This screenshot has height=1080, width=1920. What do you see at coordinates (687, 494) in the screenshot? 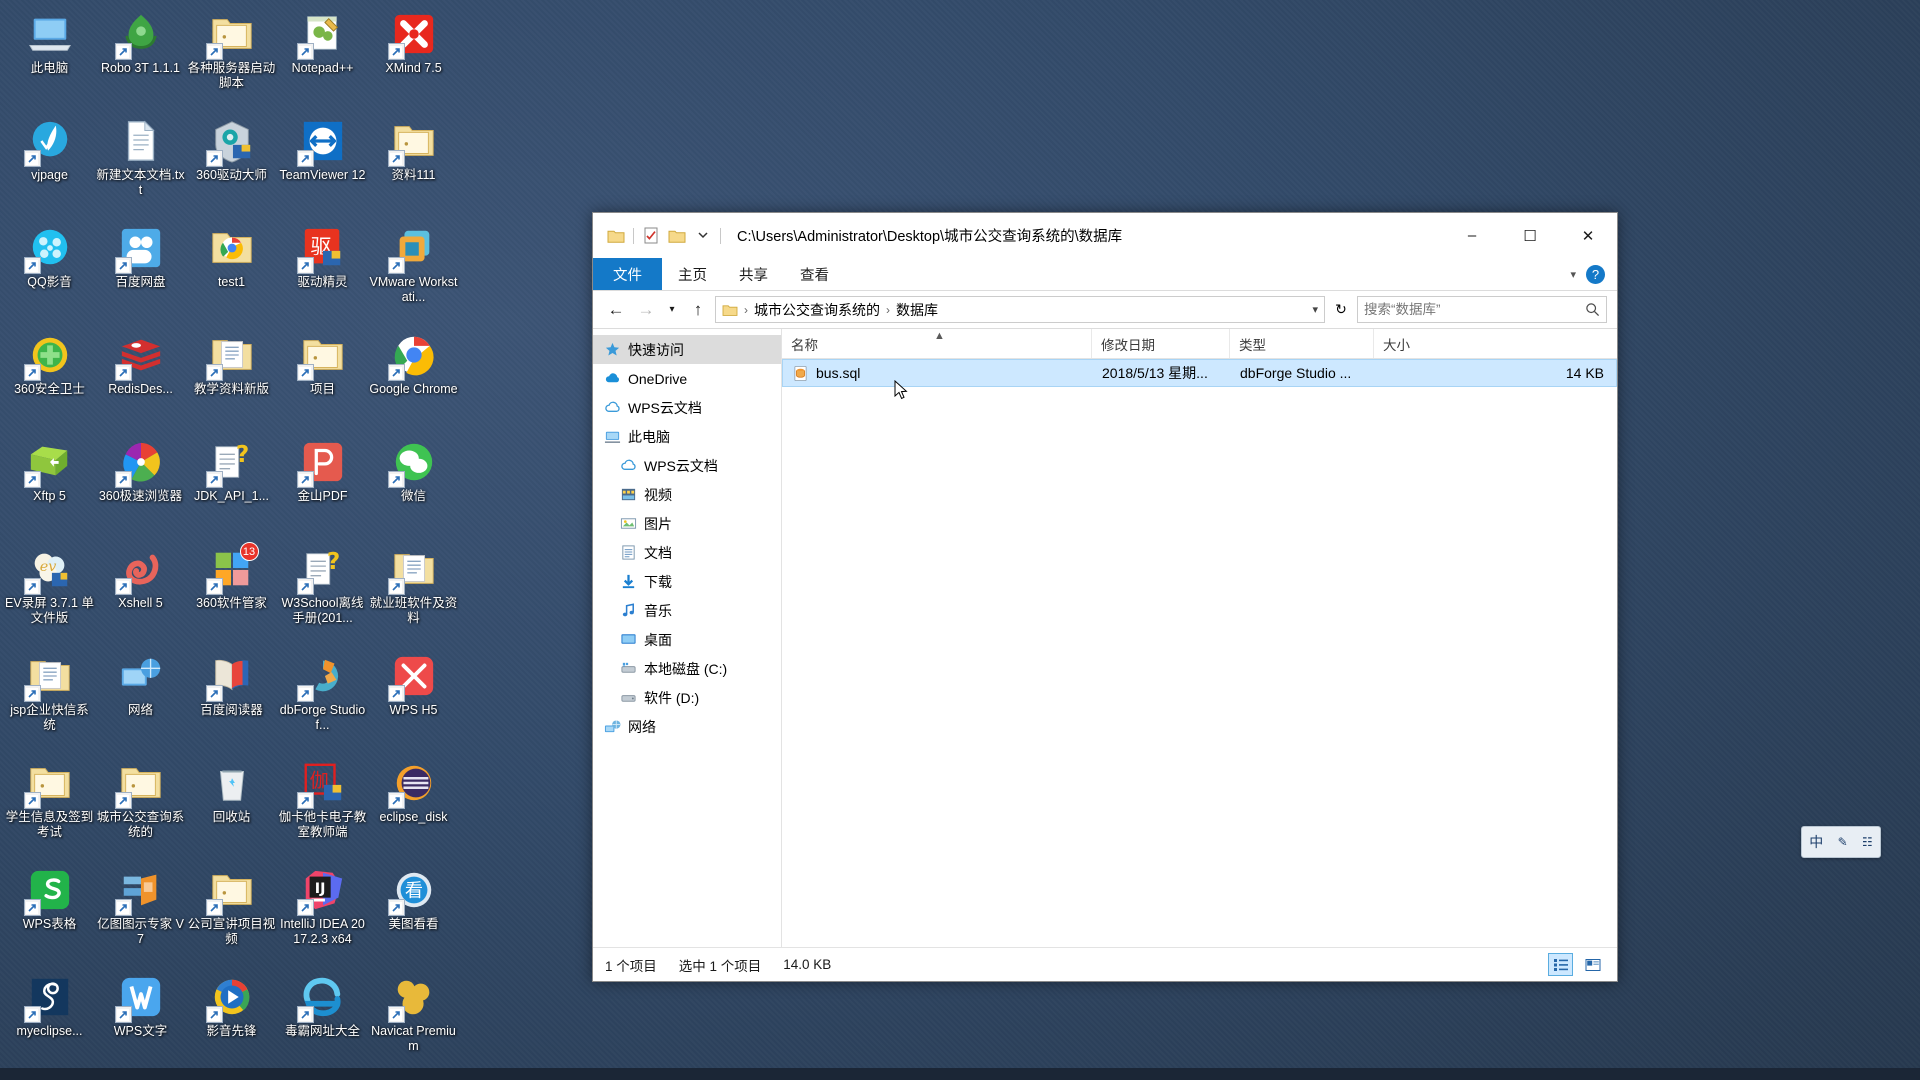
I see `nav-item-video: 视频` at bounding box center [687, 494].